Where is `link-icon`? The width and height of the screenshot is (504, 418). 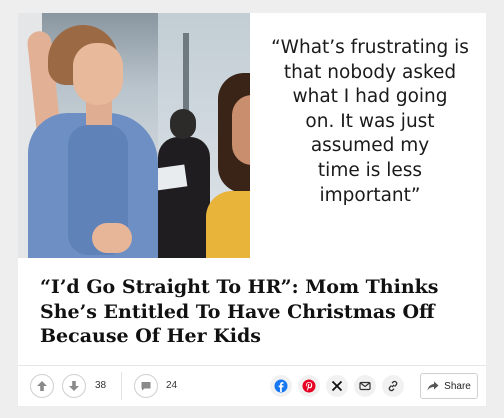
link-icon is located at coordinates (393, 386).